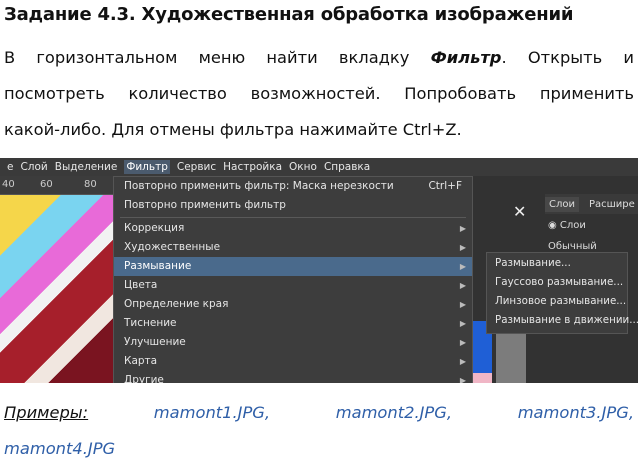 The image size is (638, 467). I want to click on example-file-link: mamont4.JPG, so click(59, 448).